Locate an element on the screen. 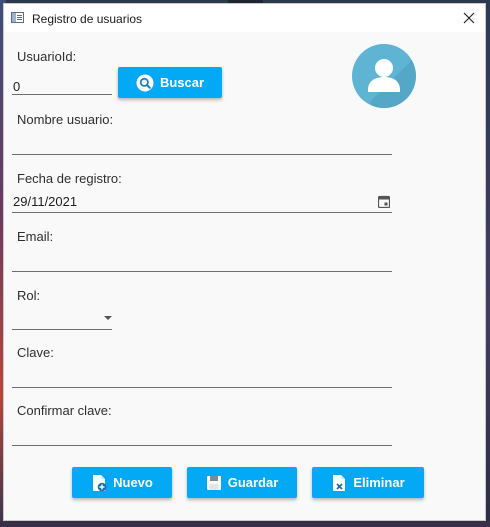 Image resolution: width=490 pixels, height=527 pixels. usuario-id-underline is located at coordinates (62, 94).